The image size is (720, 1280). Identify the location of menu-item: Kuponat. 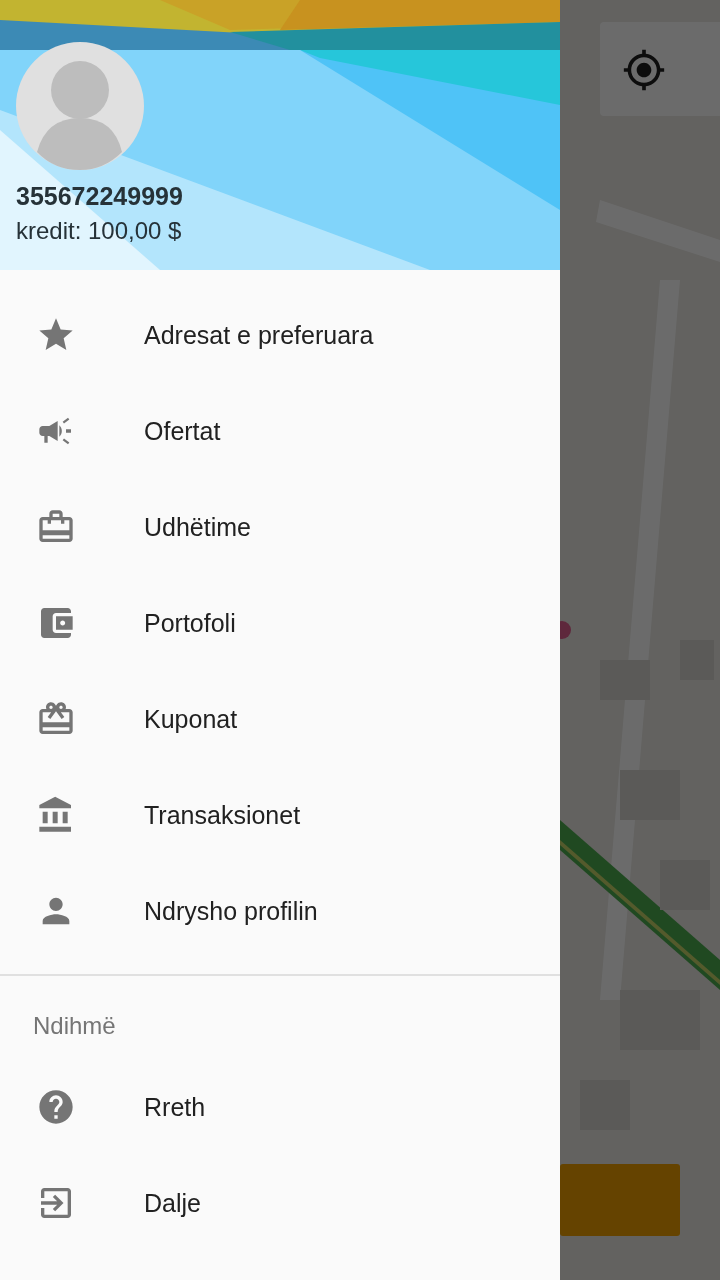
(280, 719).